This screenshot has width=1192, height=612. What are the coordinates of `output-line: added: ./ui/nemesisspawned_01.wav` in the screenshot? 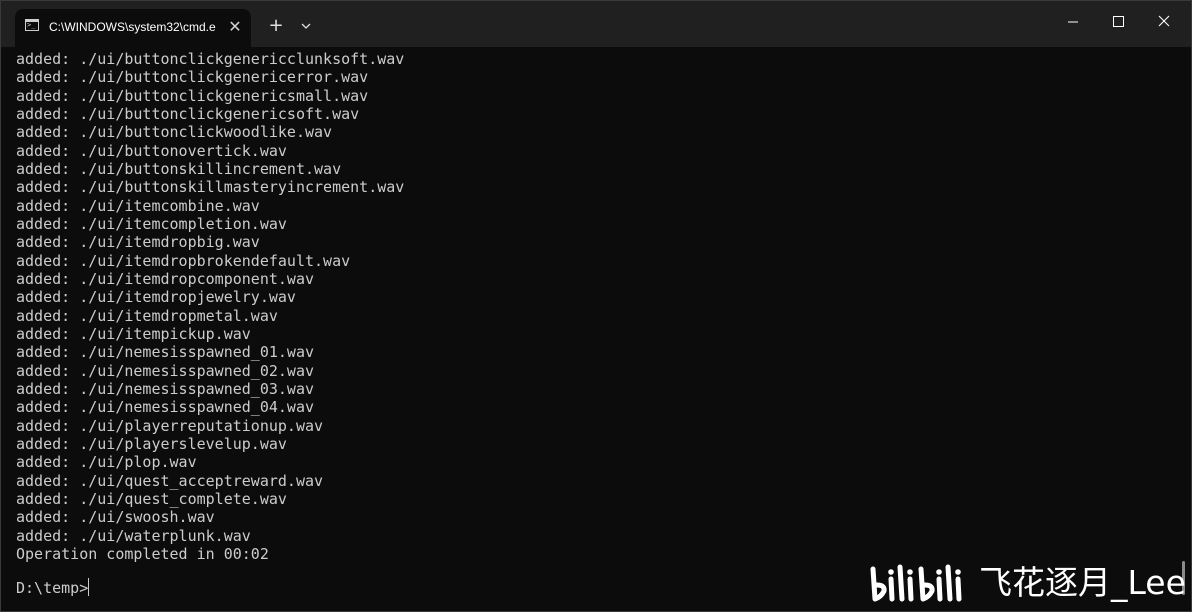 It's located at (165, 352).